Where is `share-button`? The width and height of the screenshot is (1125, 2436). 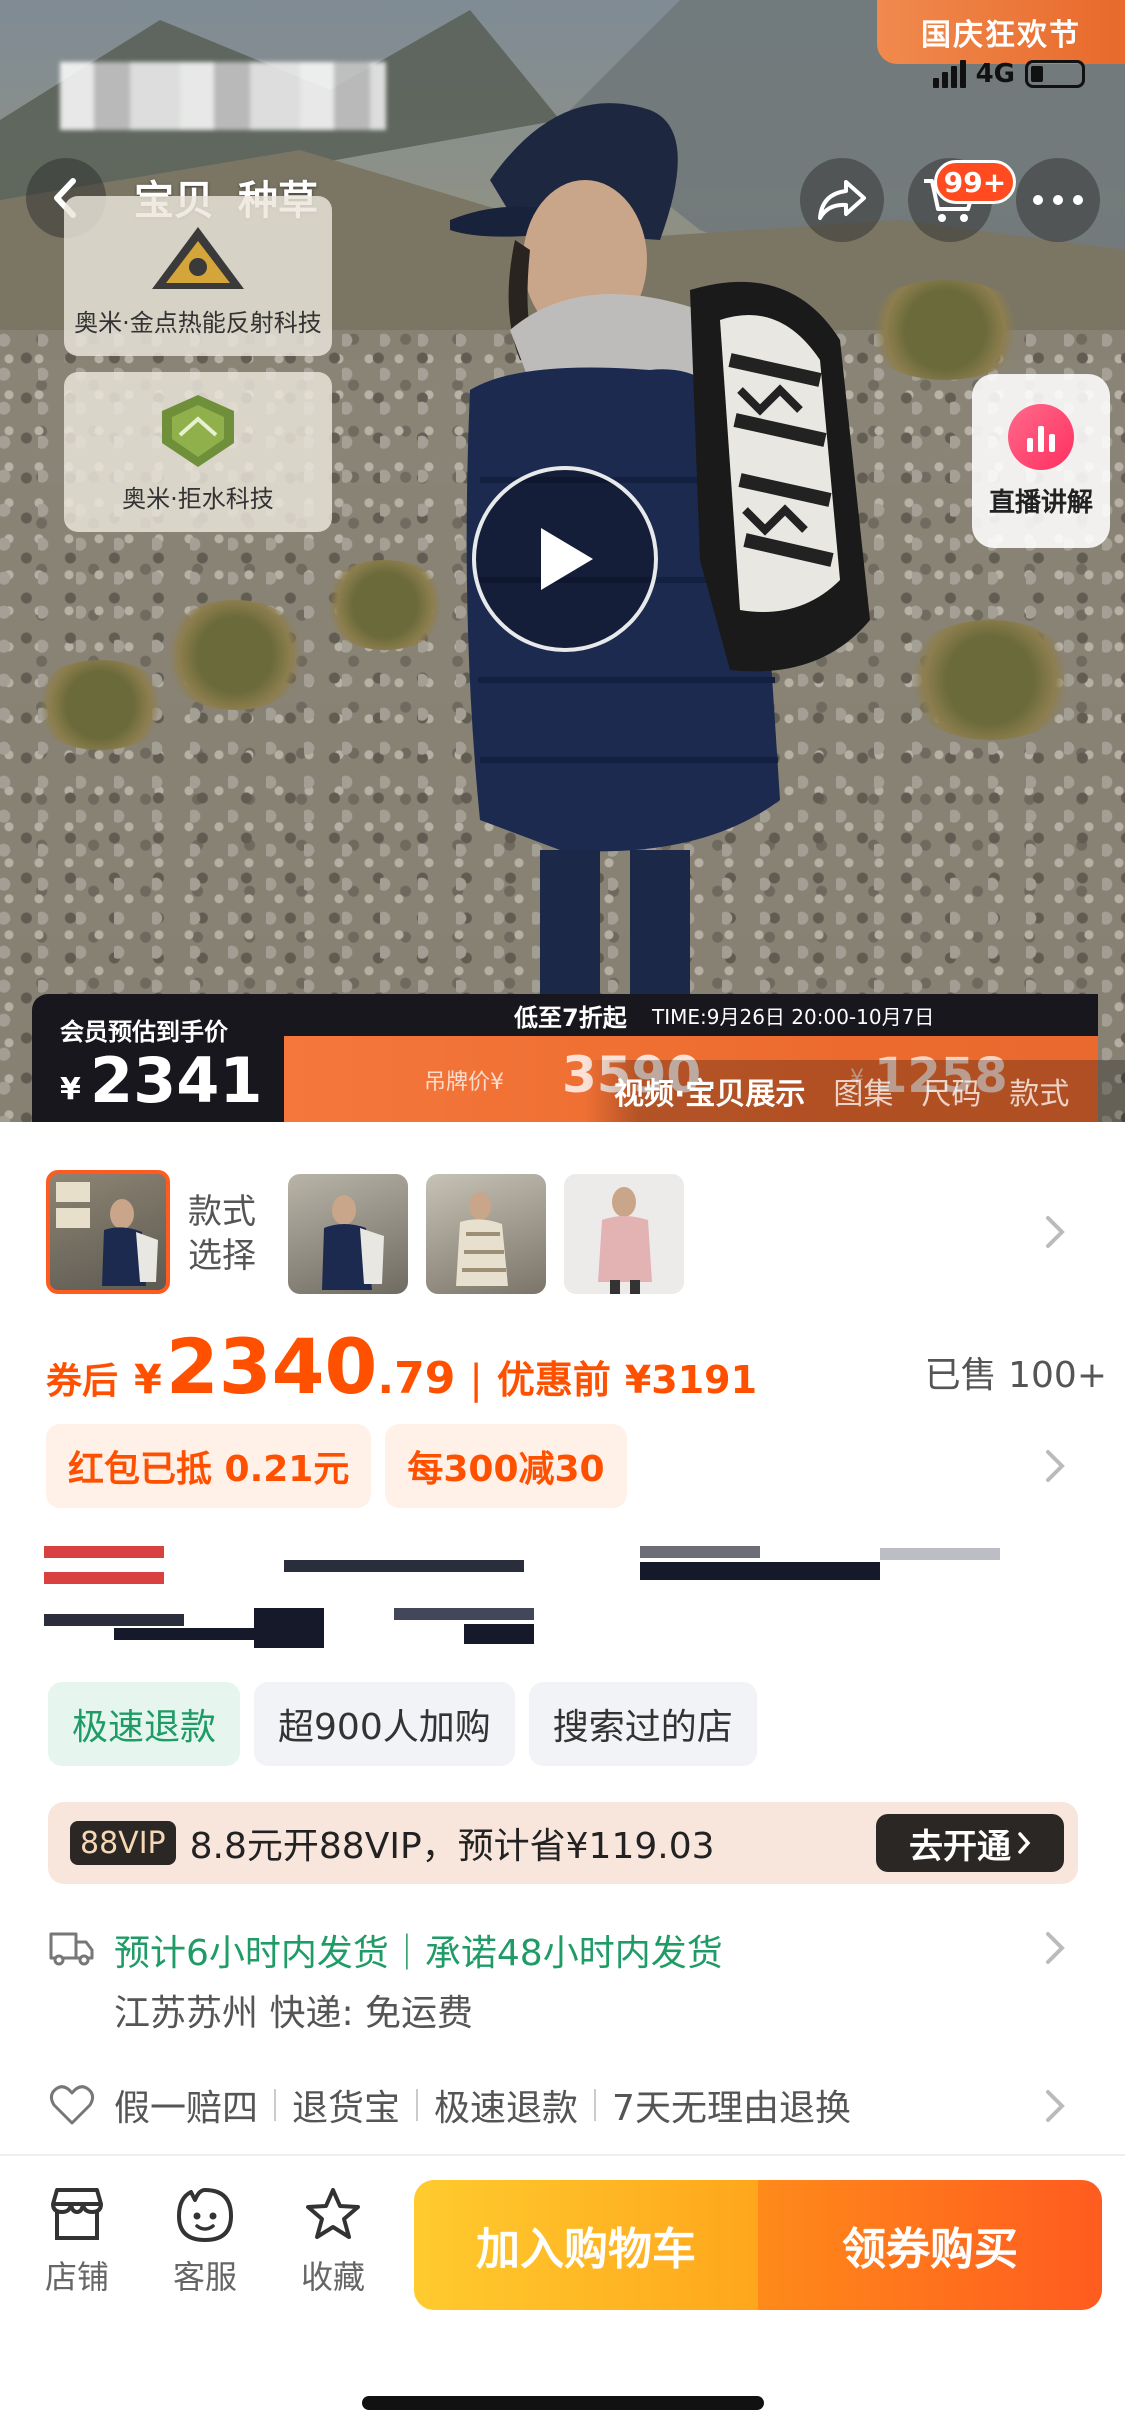
share-button is located at coordinates (842, 200).